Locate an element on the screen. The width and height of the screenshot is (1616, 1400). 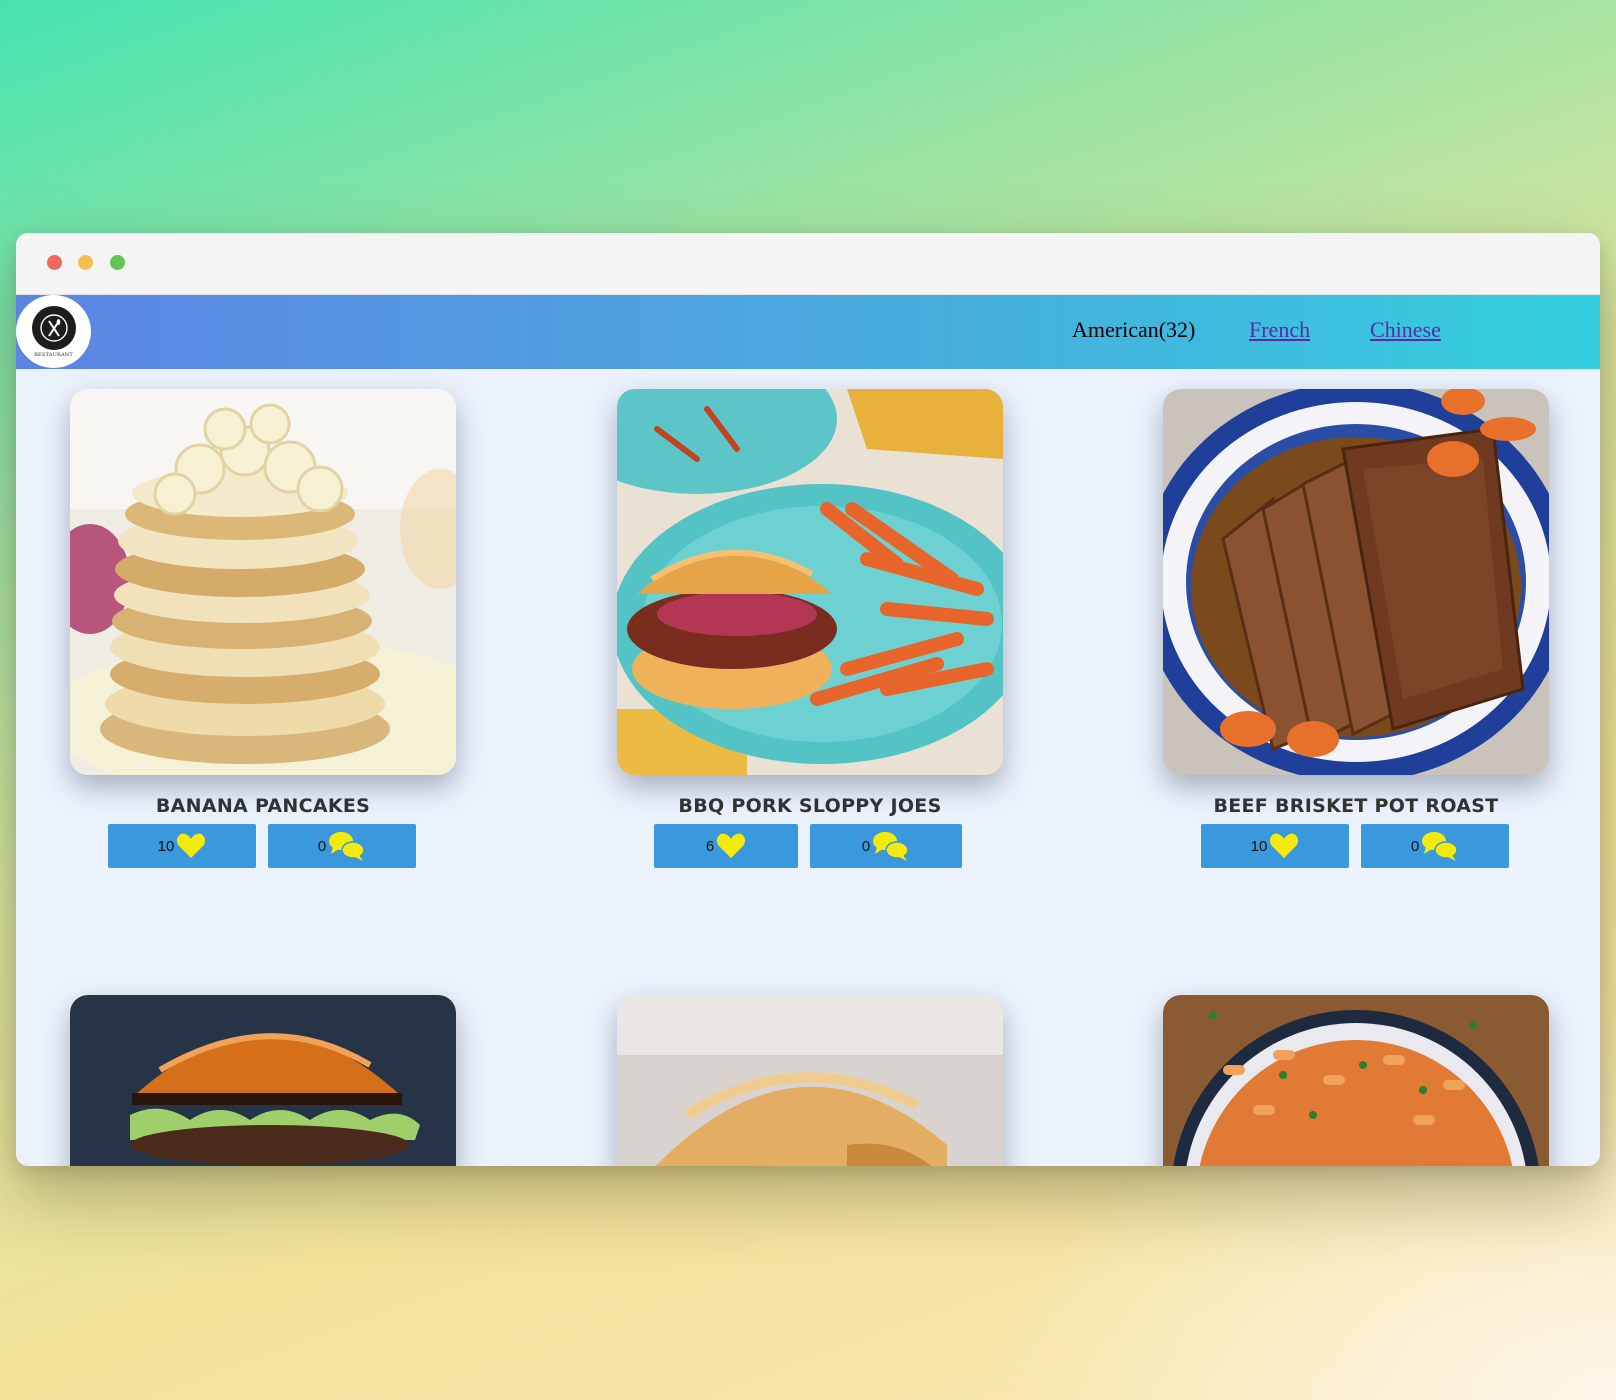
recipe-card: Banana Pancakes is located at coordinates (263, 603).